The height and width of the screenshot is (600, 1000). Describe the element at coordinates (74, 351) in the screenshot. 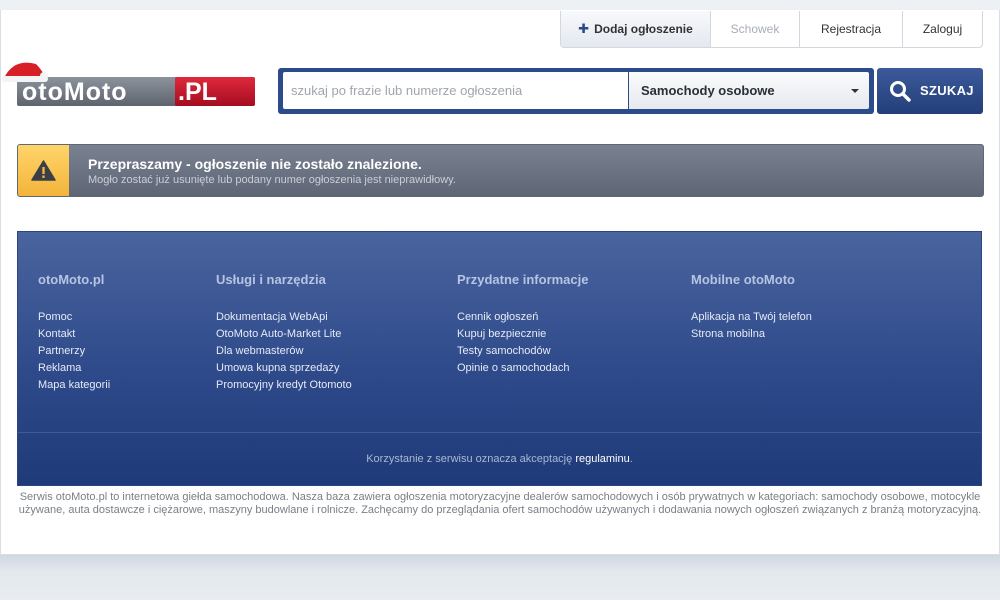

I see `footer-link-partners: Partnerzy` at that location.